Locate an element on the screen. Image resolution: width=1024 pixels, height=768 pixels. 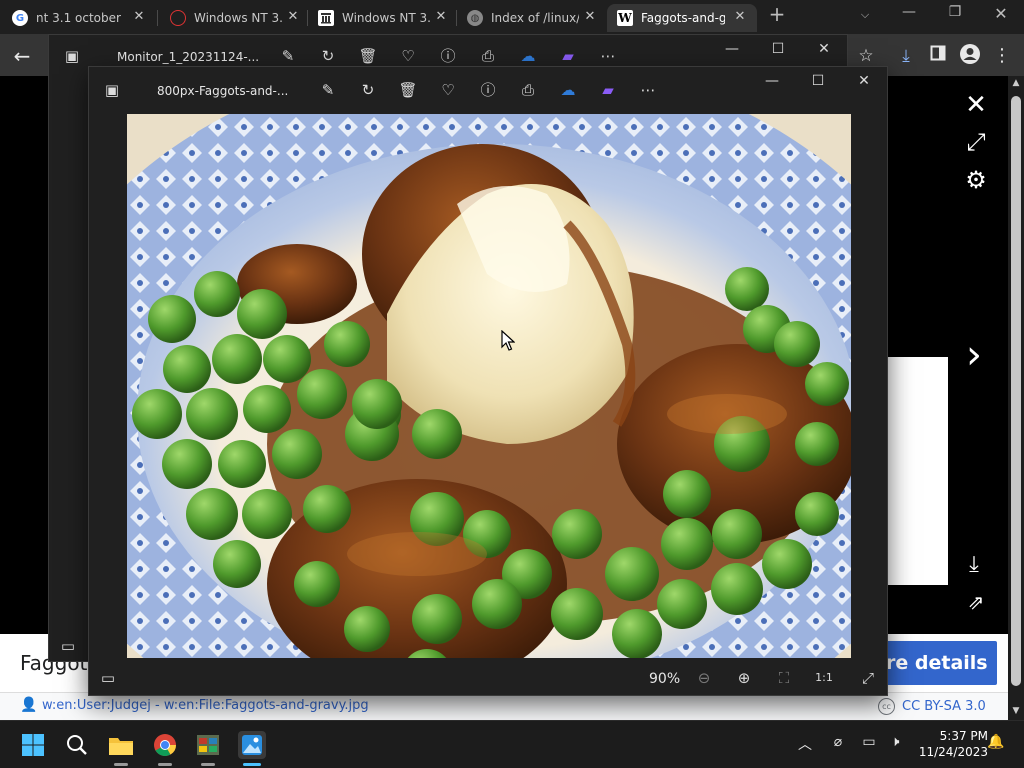
notification-bell-icon: 🔔 is located at coordinates (996, 742).